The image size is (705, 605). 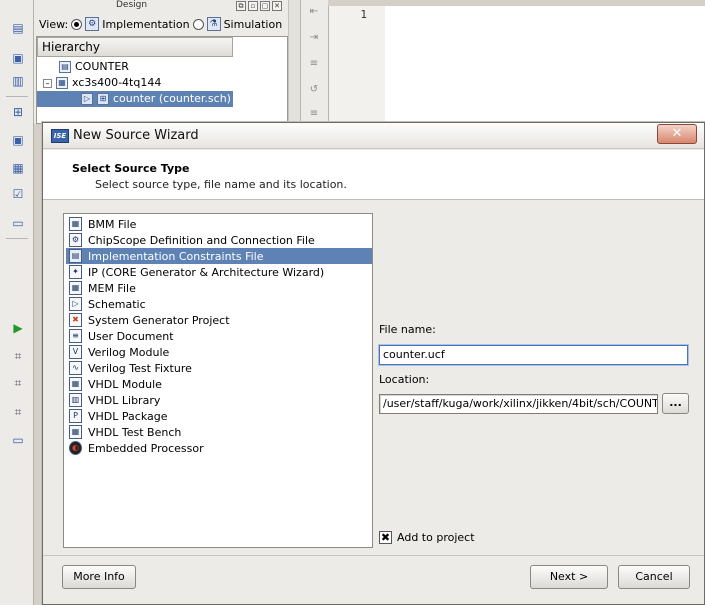 I want to click on panel-scrollbar, so click(x=294, y=62).